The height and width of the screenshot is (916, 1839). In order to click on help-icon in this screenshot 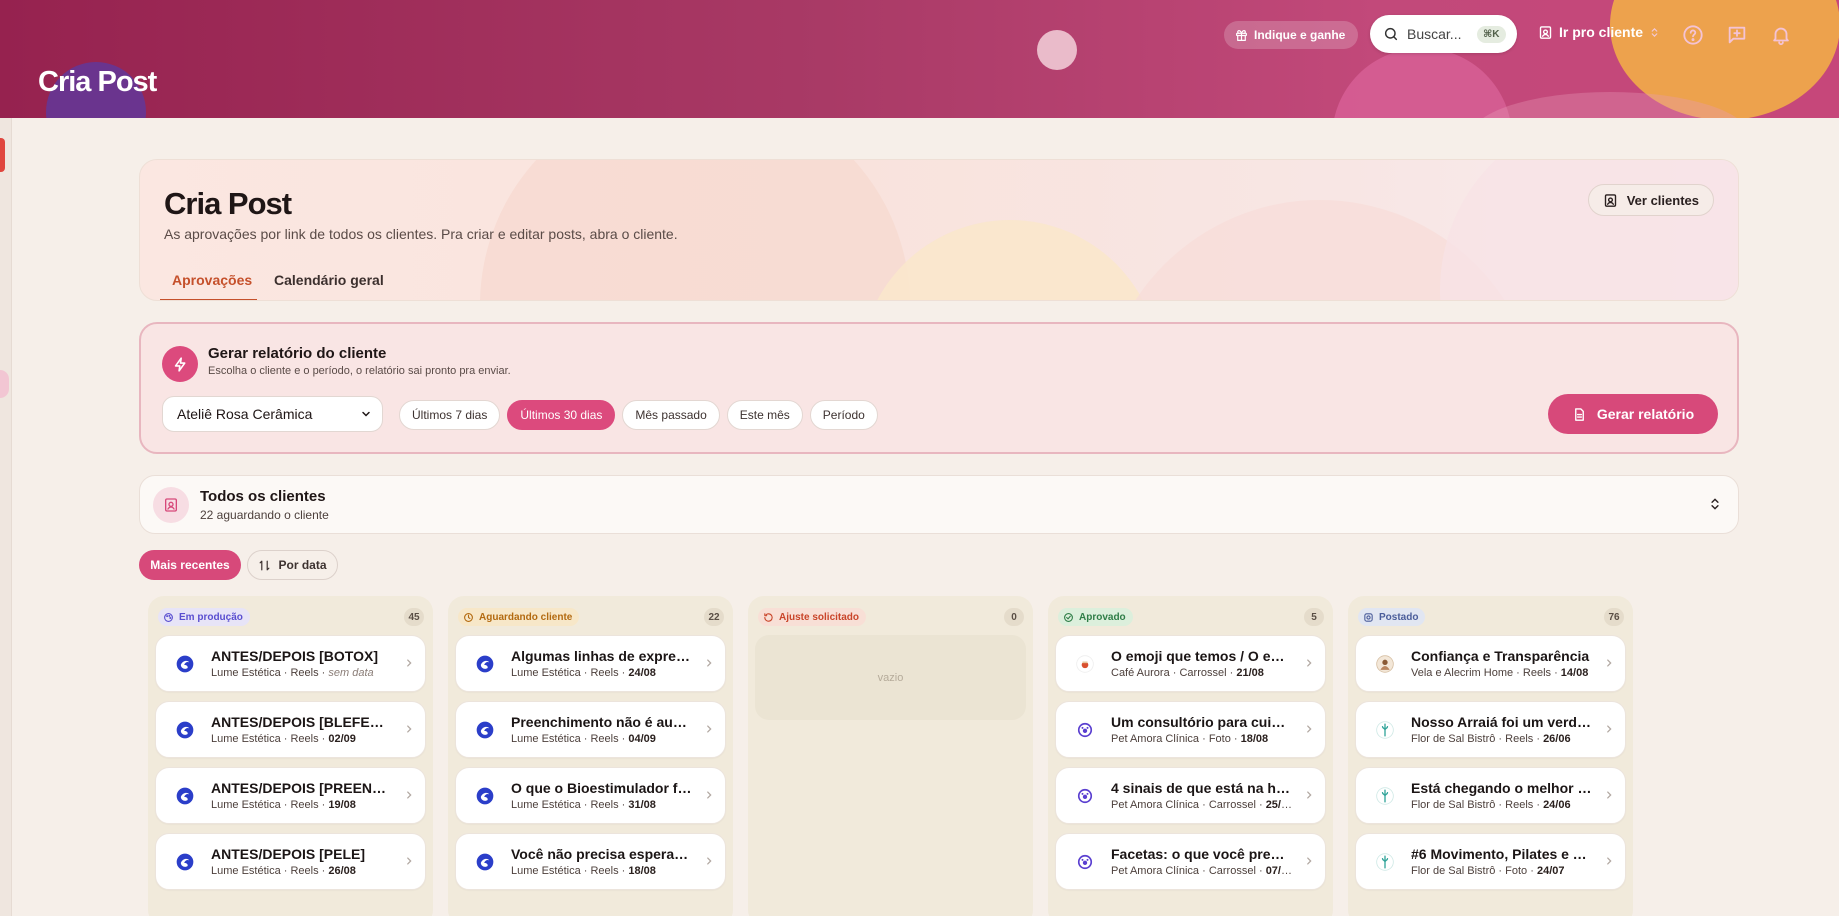, I will do `click(1693, 35)`.